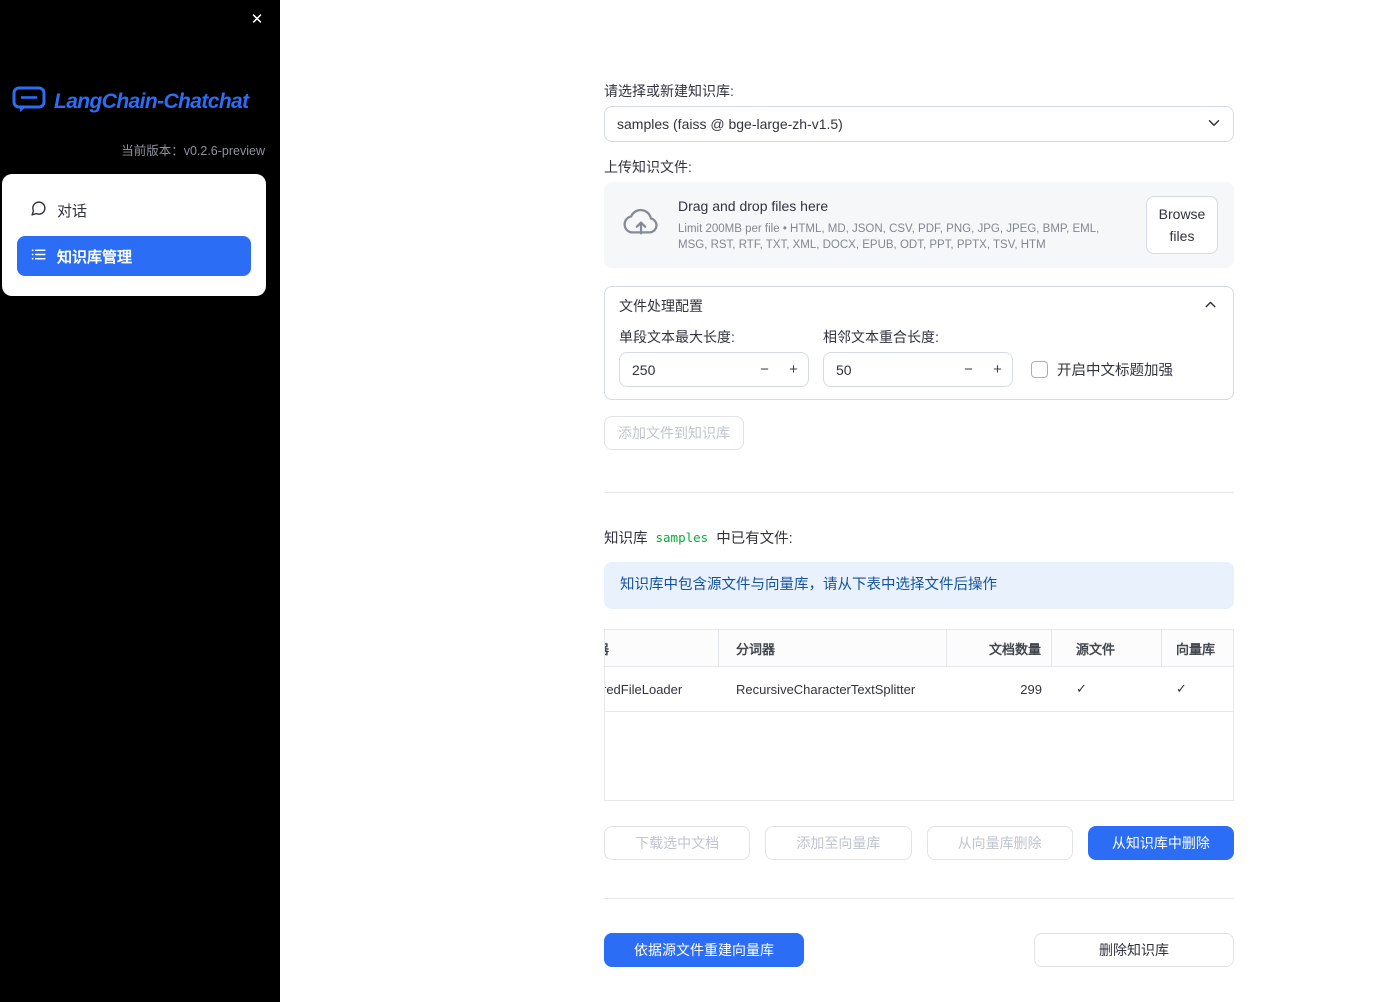  Describe the element at coordinates (662, 648) in the screenshot. I see `column-header-loader: 器` at that location.